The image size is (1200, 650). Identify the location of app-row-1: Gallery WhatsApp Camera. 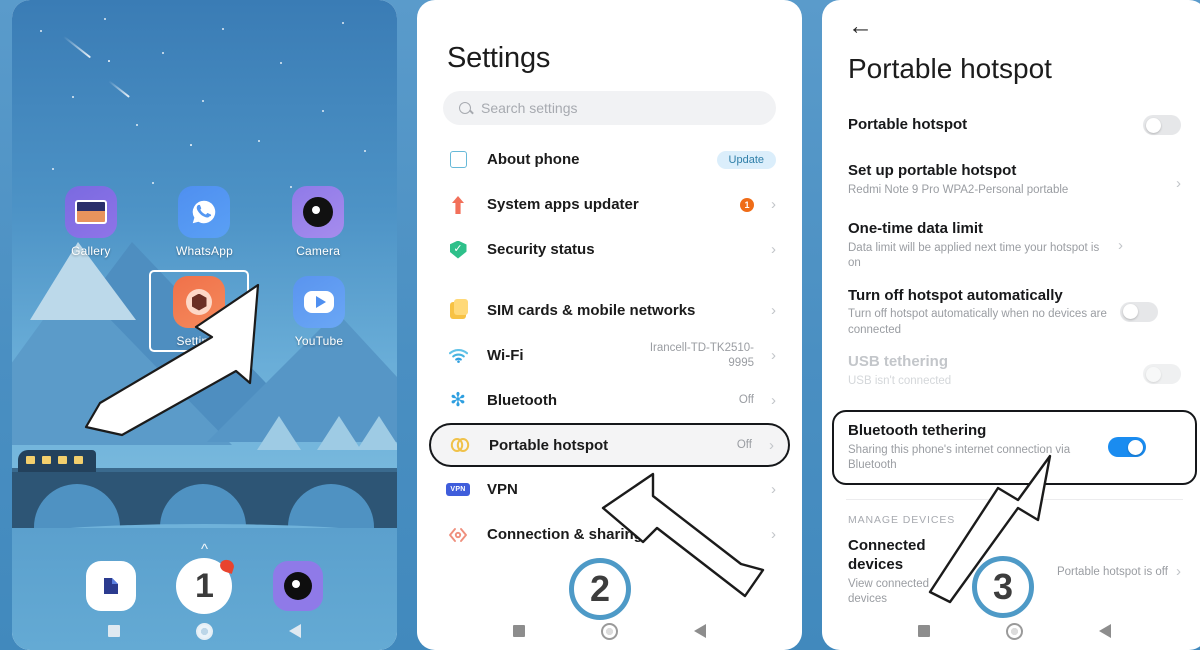
(204, 221).